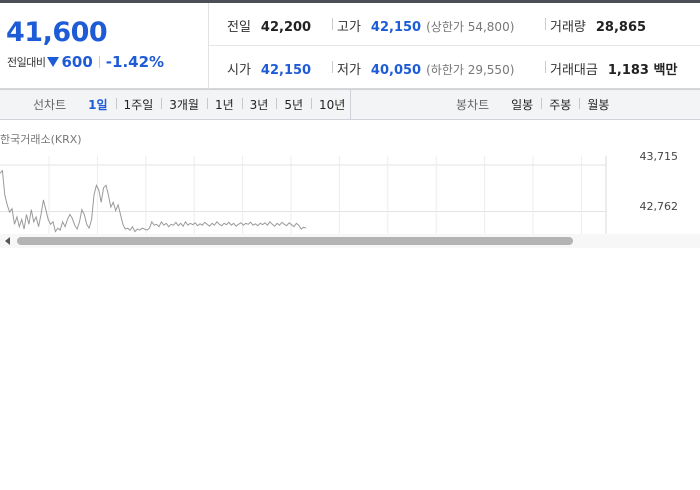  I want to click on tab-1day: 1일, so click(97, 104).